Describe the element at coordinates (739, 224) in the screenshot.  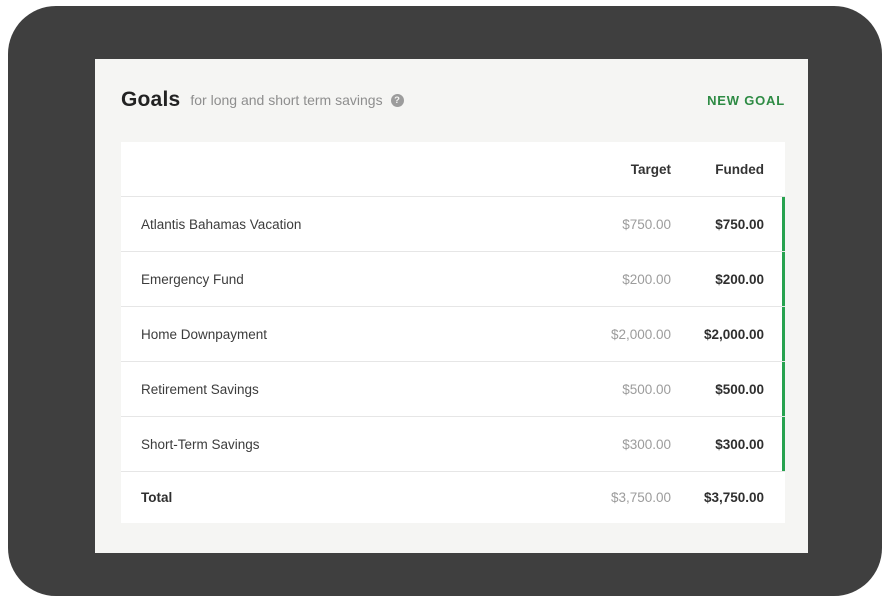
I see `goal-funded-value: $750.00` at that location.